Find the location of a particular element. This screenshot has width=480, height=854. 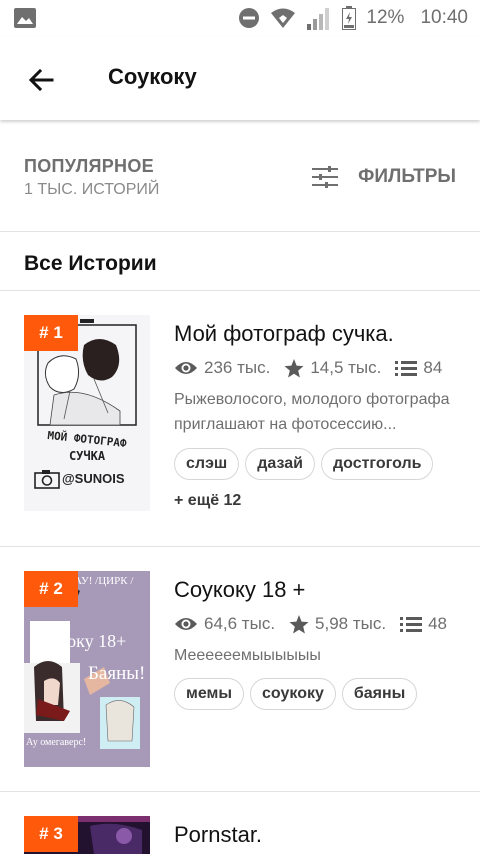

tag-chip: мемы is located at coordinates (209, 694).